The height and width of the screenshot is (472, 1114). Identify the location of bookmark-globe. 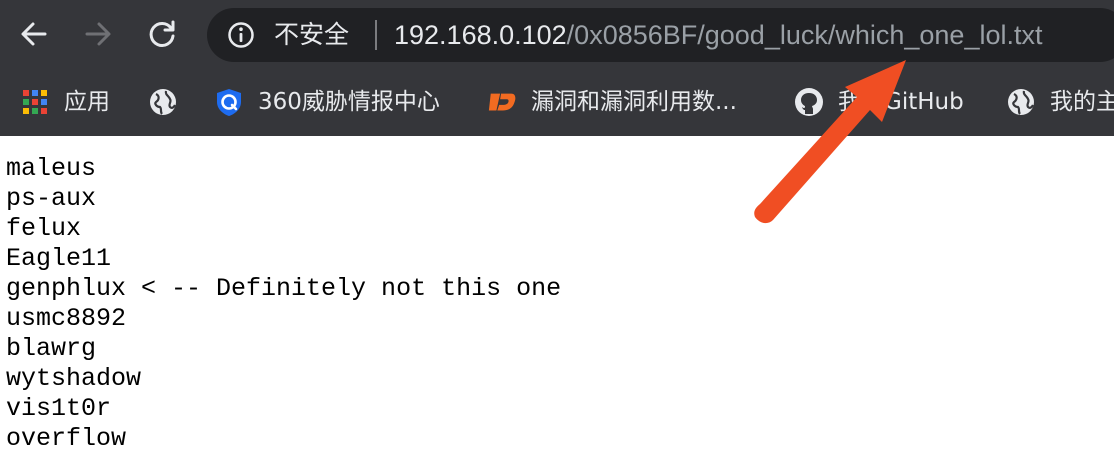
(170, 102).